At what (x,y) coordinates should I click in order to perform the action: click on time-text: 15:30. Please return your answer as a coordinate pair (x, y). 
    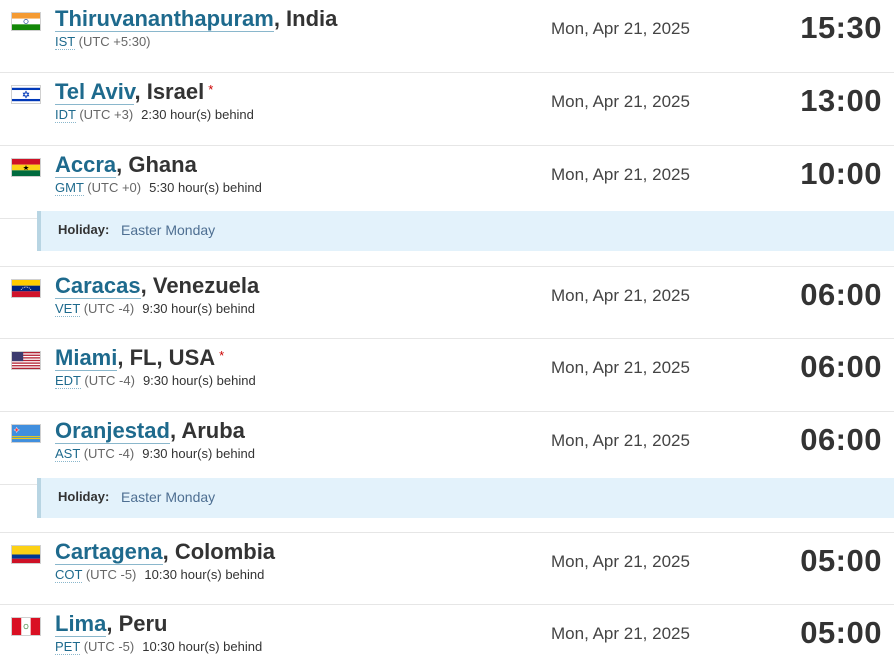
    Looking at the image, I should click on (841, 27).